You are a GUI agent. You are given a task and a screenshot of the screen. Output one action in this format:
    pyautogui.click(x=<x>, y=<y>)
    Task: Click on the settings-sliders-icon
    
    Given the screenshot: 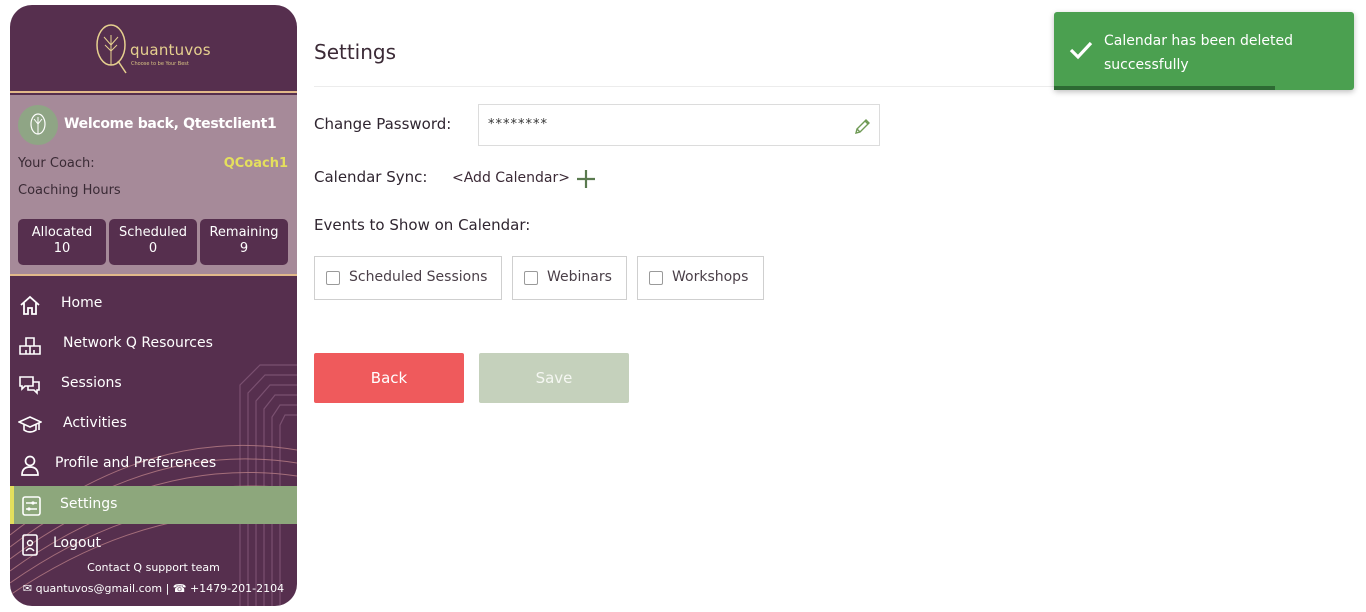 What is the action you would take?
    pyautogui.click(x=31, y=506)
    